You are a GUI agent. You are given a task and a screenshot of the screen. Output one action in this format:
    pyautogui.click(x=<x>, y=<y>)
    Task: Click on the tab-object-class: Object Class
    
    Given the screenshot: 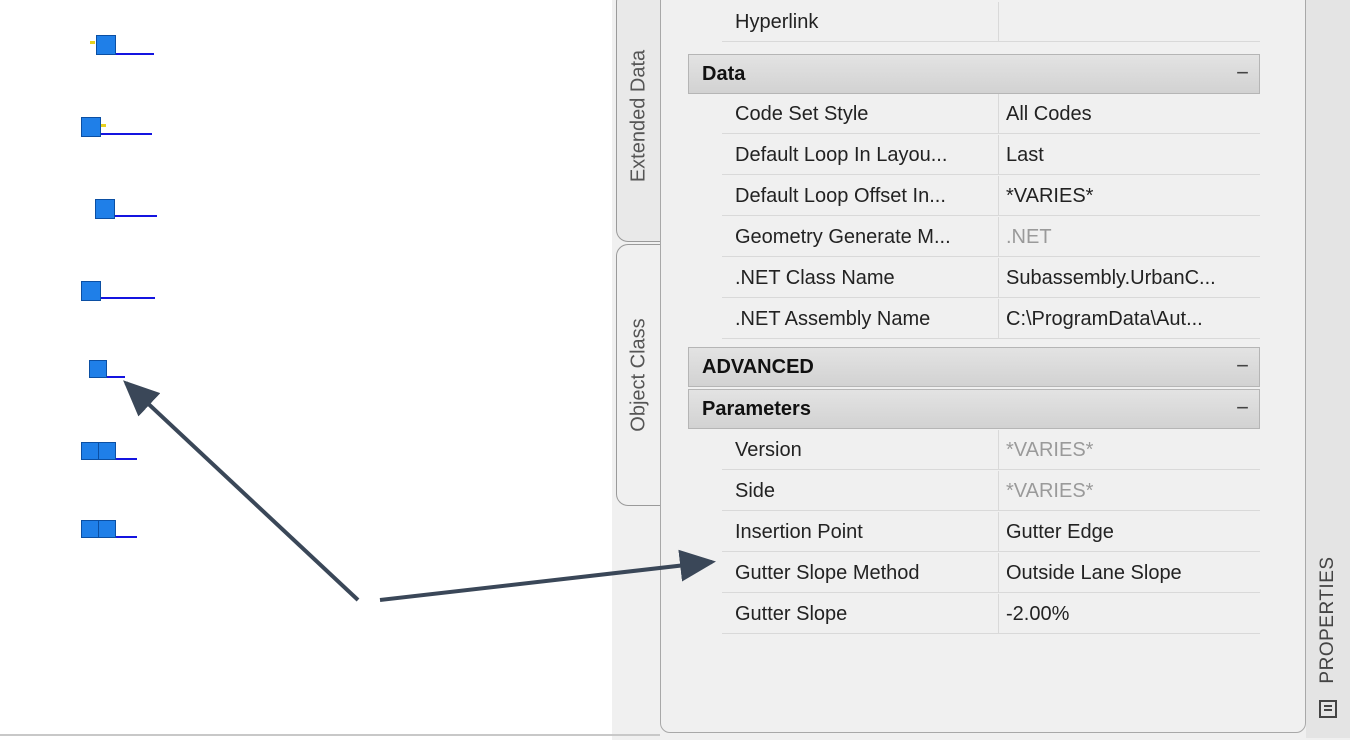 What is the action you would take?
    pyautogui.click(x=638, y=375)
    